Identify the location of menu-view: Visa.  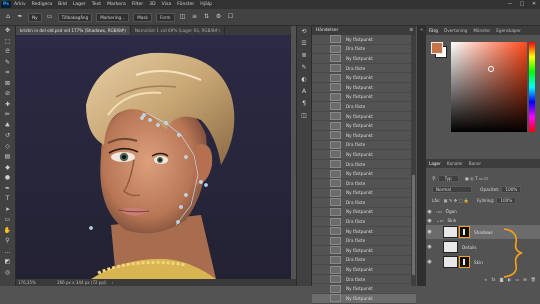
(167, 4).